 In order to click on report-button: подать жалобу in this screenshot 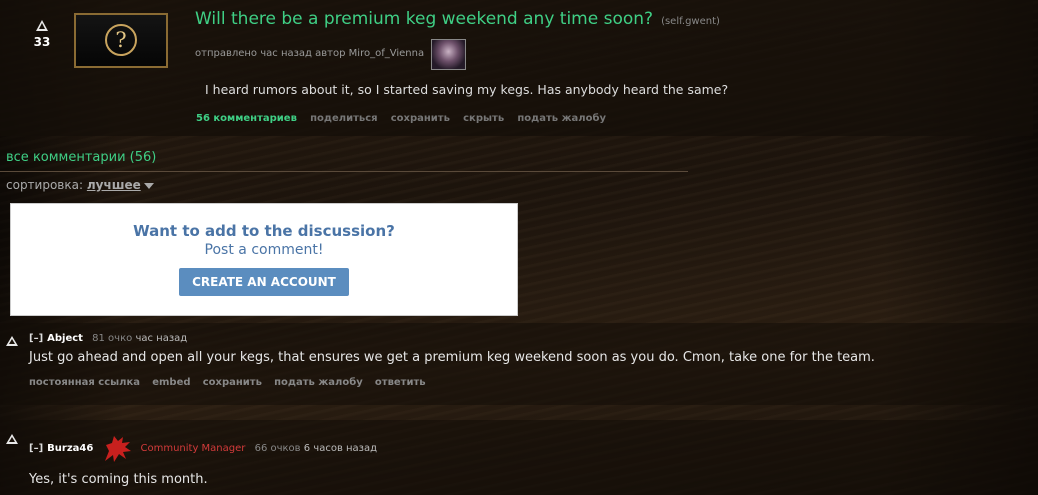, I will do `click(561, 118)`.